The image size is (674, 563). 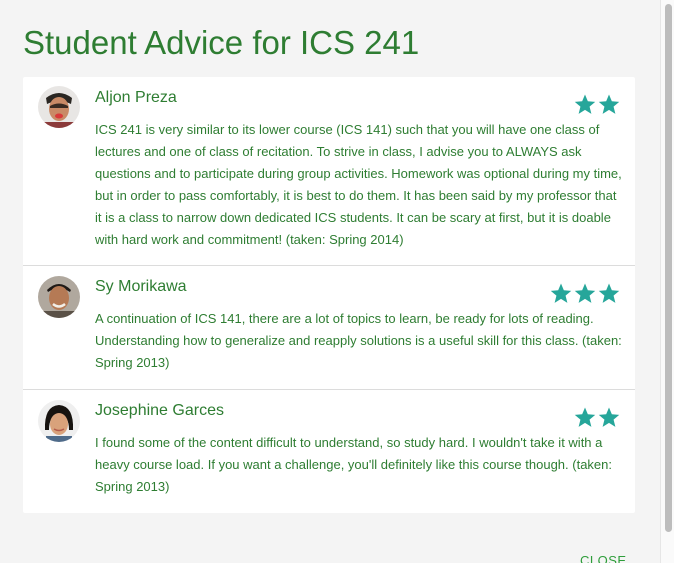 What do you see at coordinates (603, 558) in the screenshot?
I see `close-button: CLOSE` at bounding box center [603, 558].